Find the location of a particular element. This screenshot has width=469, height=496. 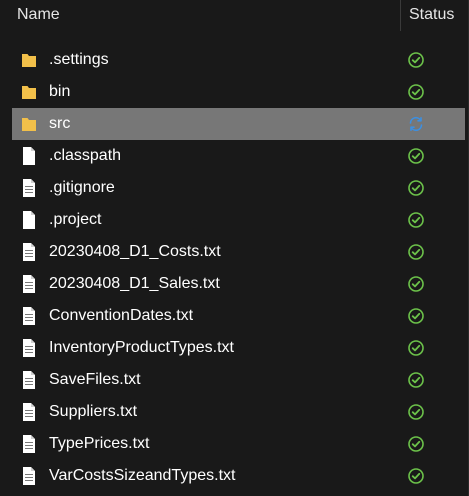

file-name: bin is located at coordinates (60, 91).